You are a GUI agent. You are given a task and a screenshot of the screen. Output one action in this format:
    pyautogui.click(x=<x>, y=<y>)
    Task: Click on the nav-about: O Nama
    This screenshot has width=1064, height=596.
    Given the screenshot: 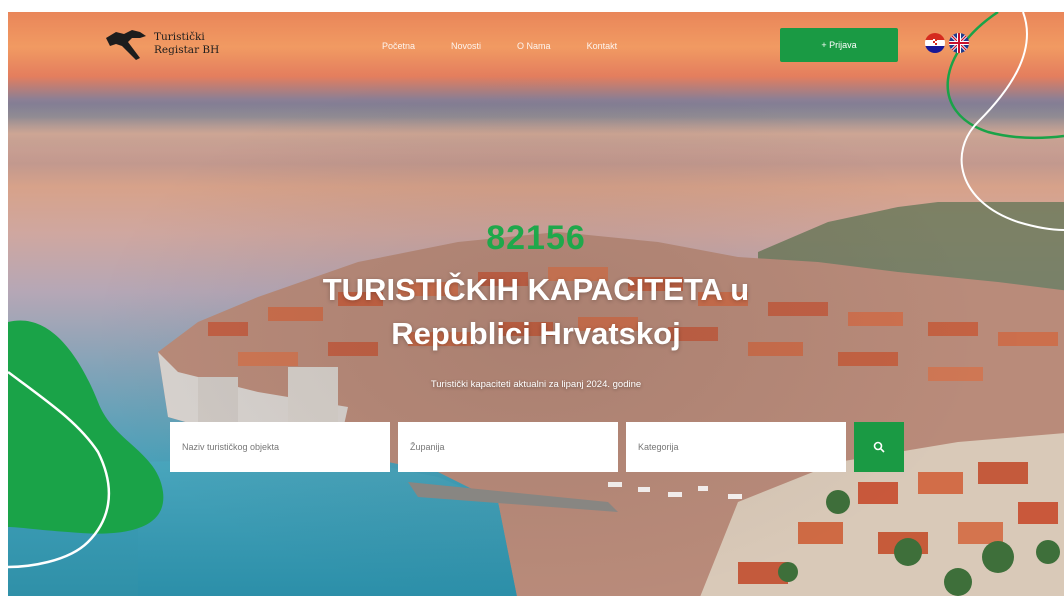 What is the action you would take?
    pyautogui.click(x=534, y=46)
    